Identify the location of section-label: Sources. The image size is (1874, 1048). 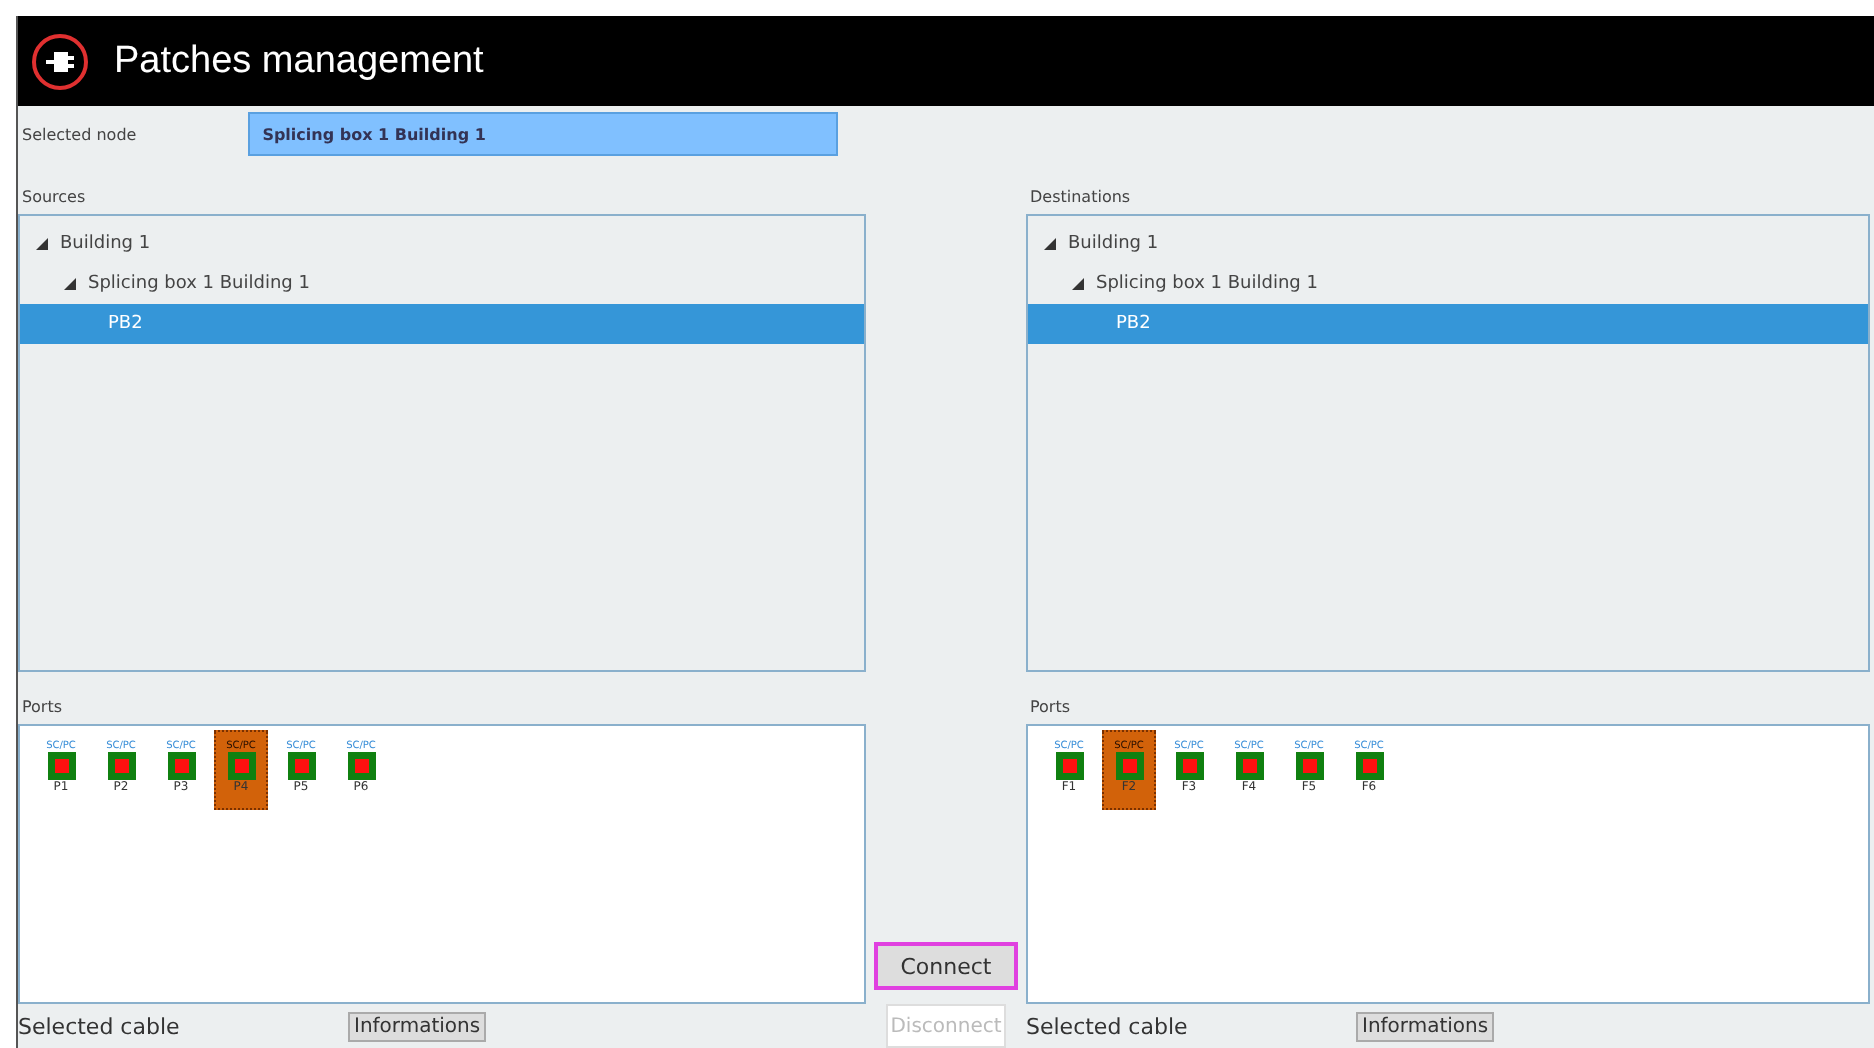
(54, 198).